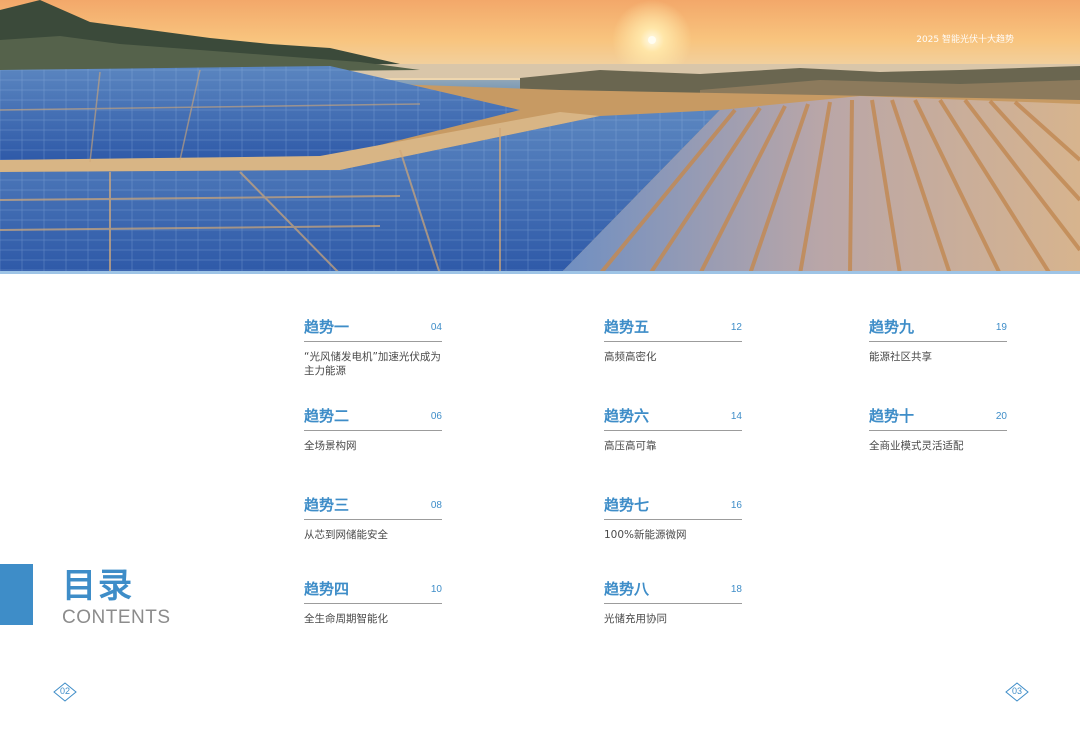  I want to click on toc-entry-page: 18, so click(736, 589).